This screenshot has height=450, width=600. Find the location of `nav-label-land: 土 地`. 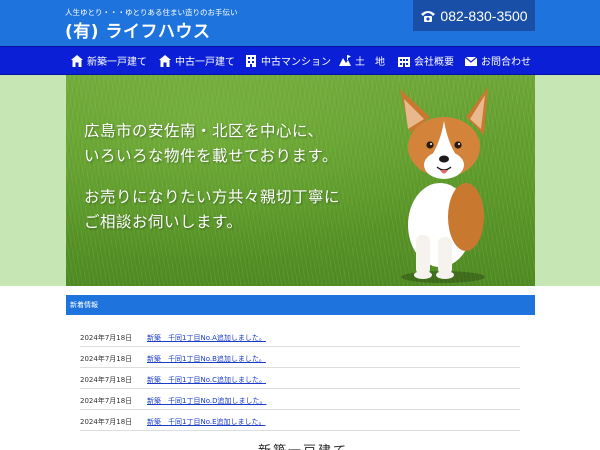

nav-label-land: 土 地 is located at coordinates (370, 62).